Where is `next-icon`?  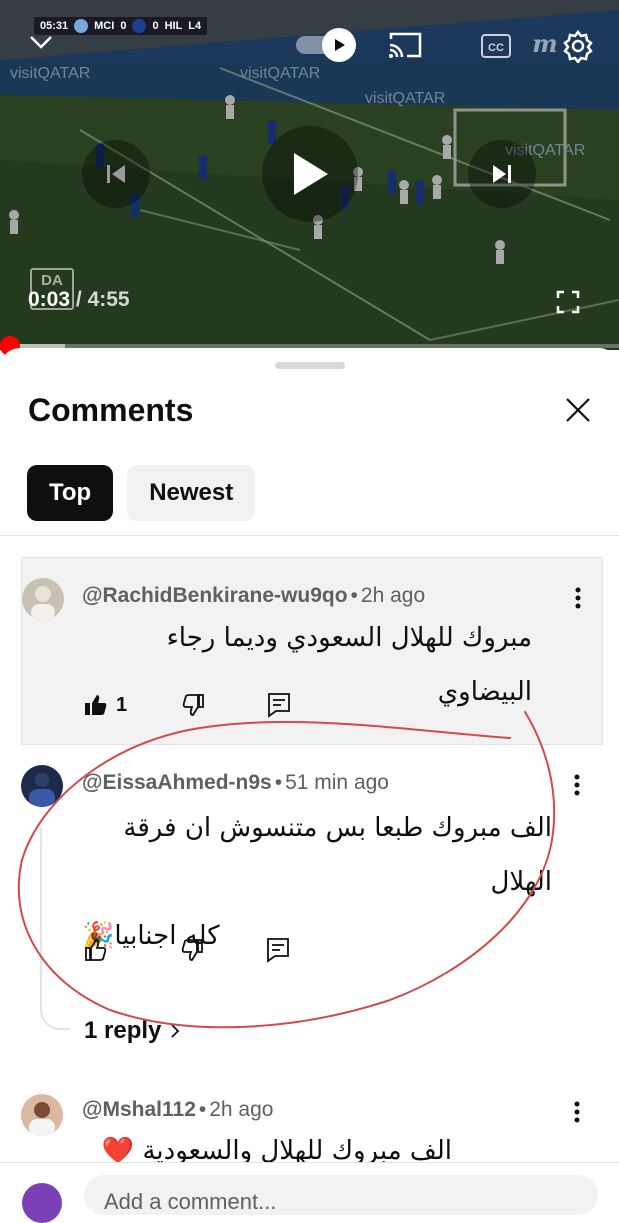
next-icon is located at coordinates (502, 174).